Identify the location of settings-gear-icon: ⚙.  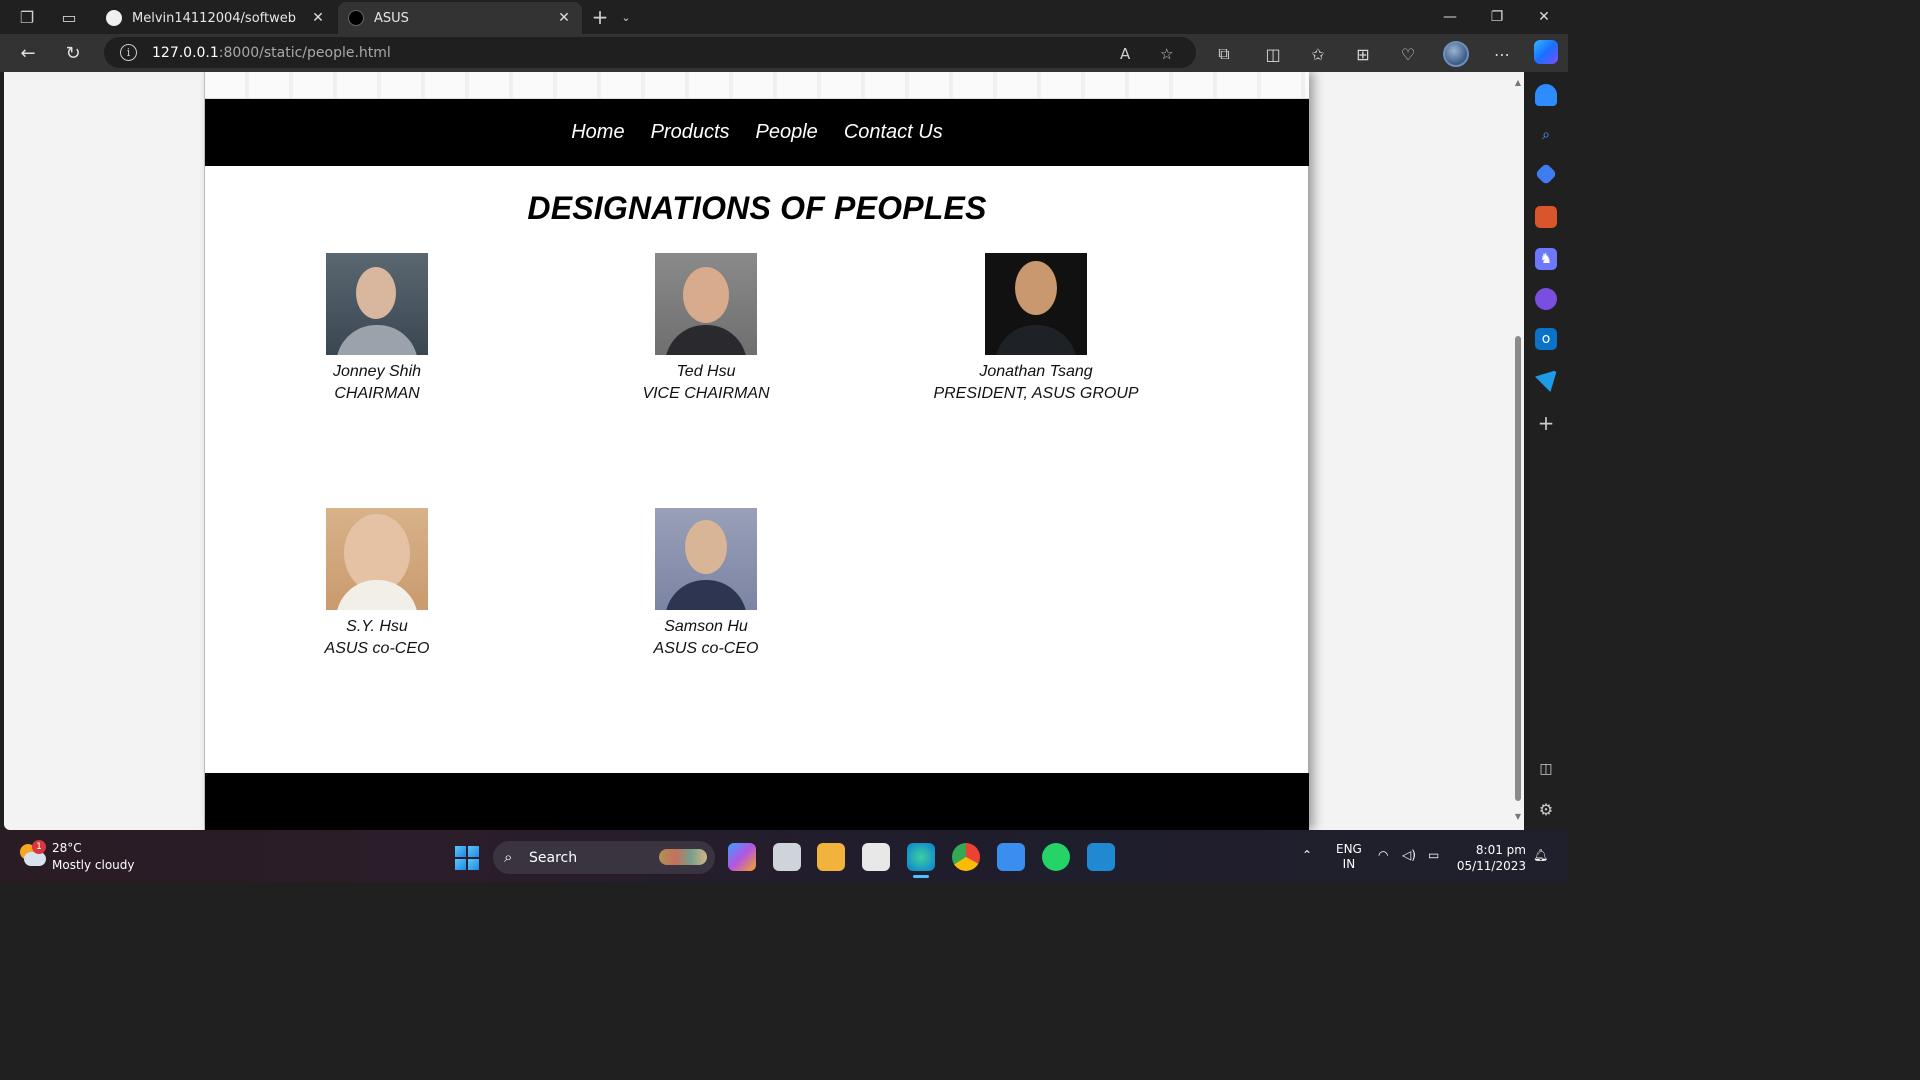
(1546, 809).